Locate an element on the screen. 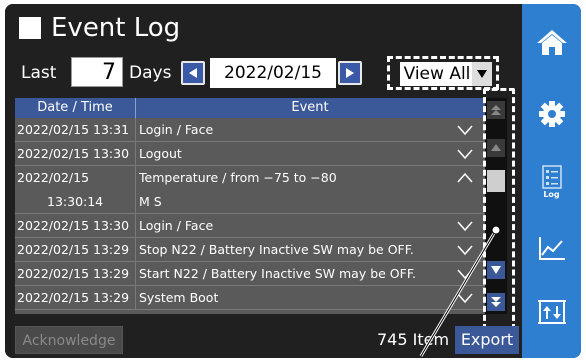 This screenshot has height=363, width=586. view-filter-value: View All is located at coordinates (437, 74).